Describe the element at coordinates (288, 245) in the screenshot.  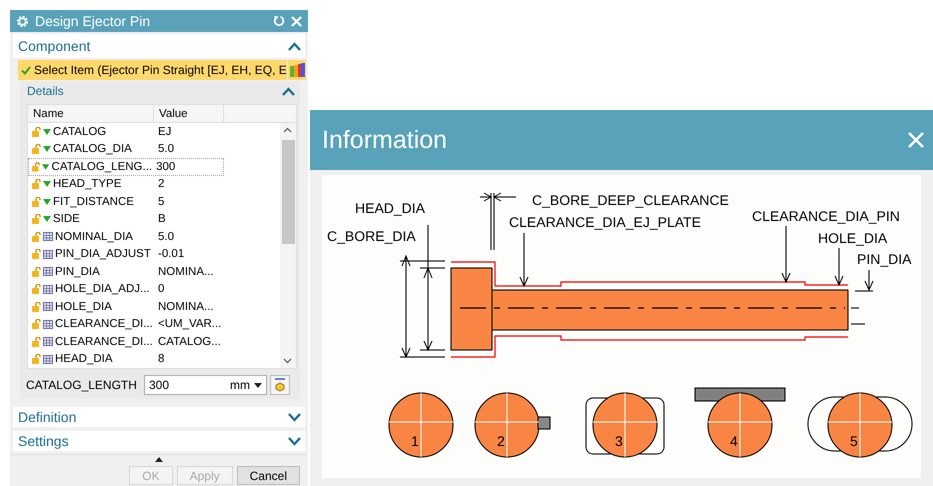
I see `scrollbar` at that location.